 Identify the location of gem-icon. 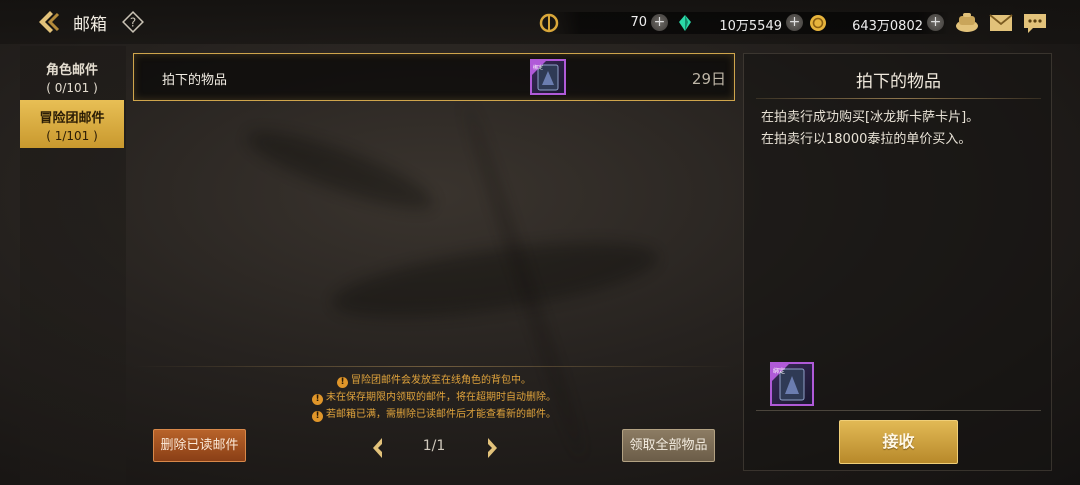
(685, 23).